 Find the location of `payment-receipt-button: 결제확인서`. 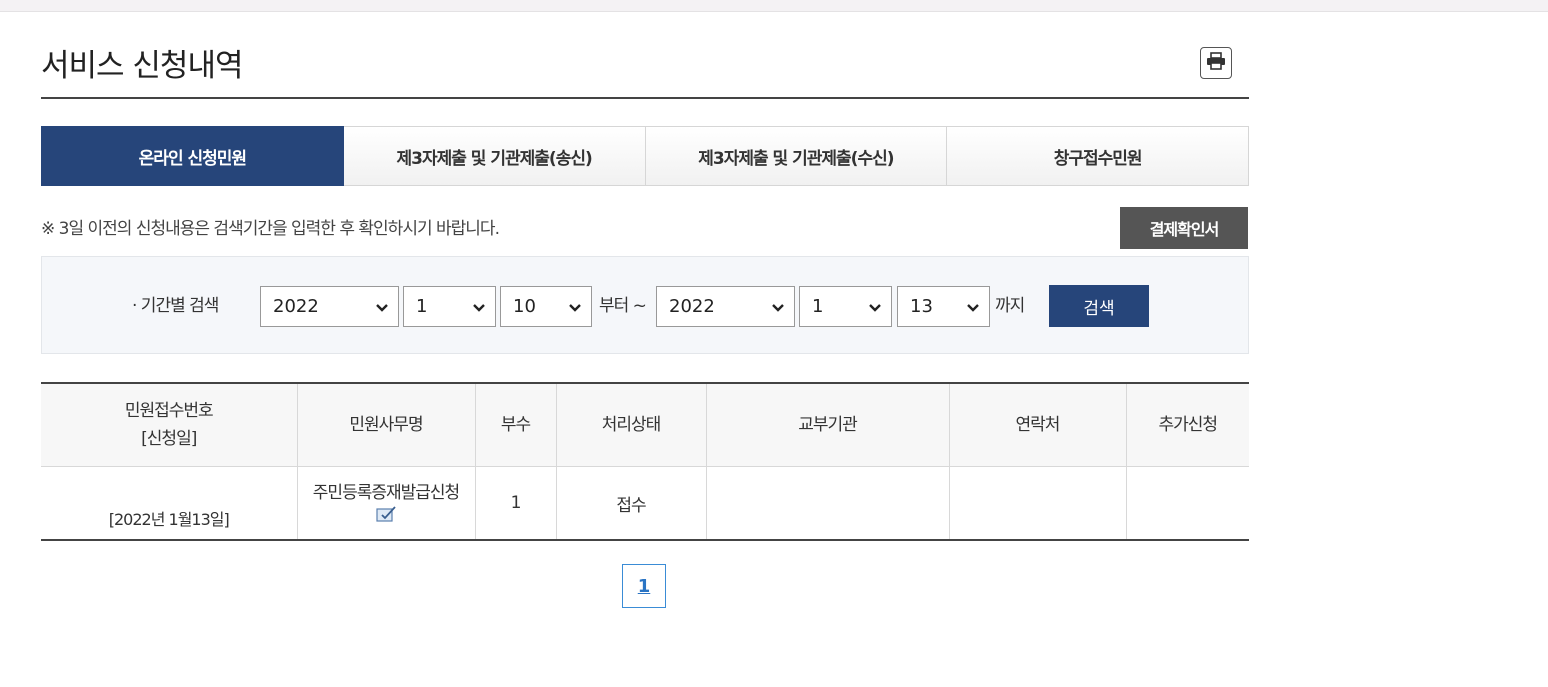

payment-receipt-button: 결제확인서 is located at coordinates (1184, 228).